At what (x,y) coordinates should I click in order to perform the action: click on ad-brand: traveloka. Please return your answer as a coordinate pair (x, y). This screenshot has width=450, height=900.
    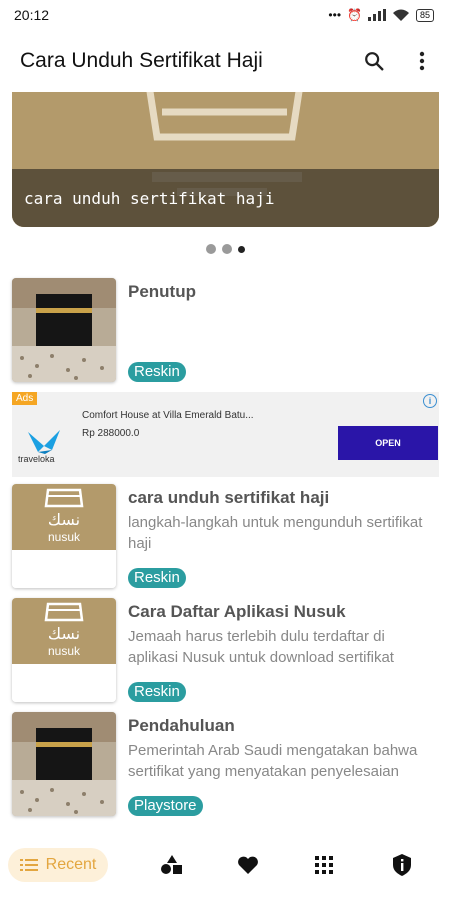
    Looking at the image, I should click on (36, 459).